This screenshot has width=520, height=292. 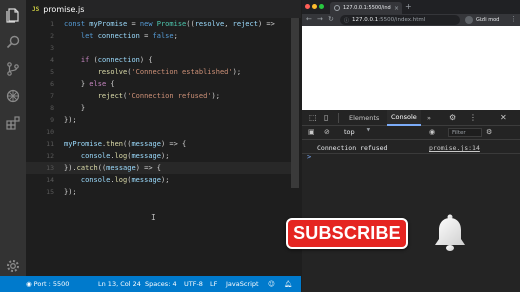 What do you see at coordinates (349, 132) in the screenshot?
I see `context-value: top` at bounding box center [349, 132].